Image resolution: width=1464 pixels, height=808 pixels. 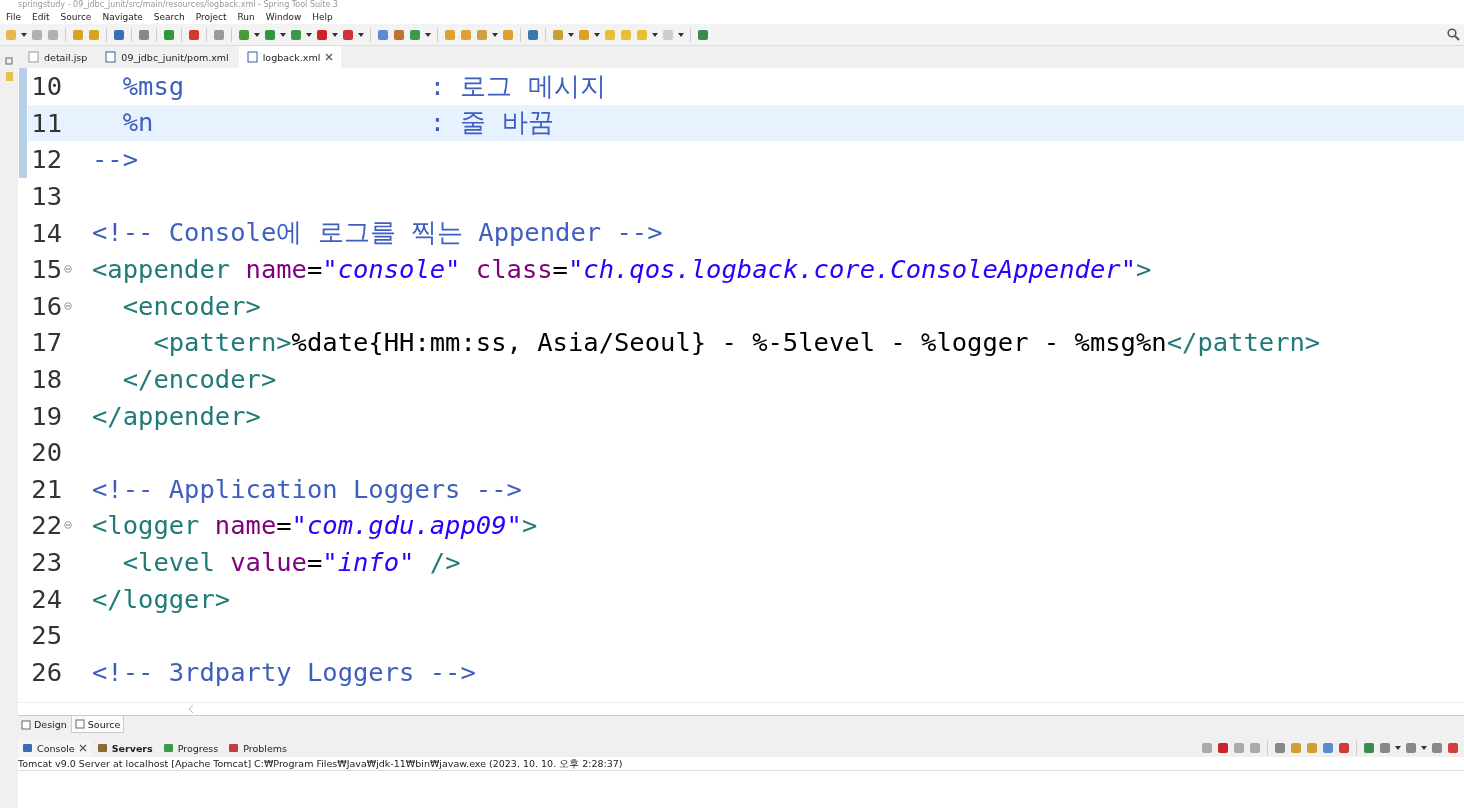 I want to click on line-number: 11, so click(x=46, y=122).